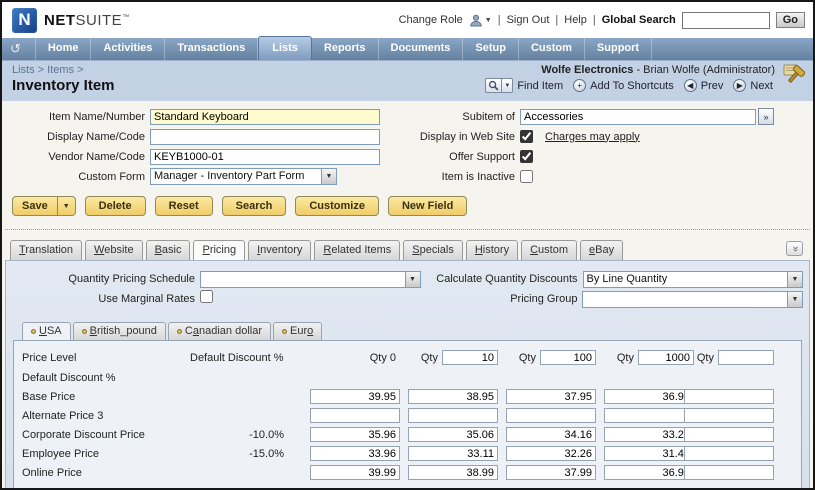  I want to click on nav-reports: Reports, so click(345, 49).